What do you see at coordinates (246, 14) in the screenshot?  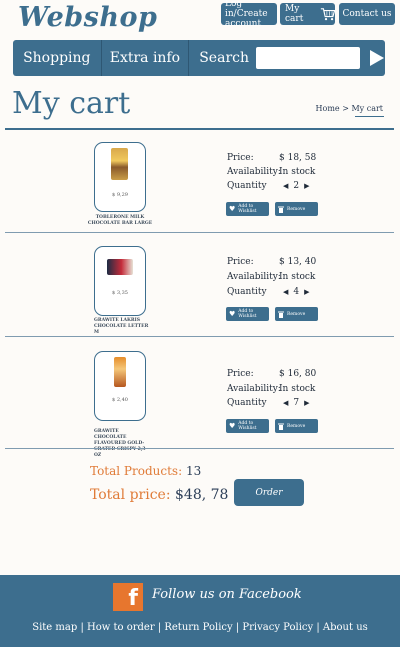 I see `login-label: Log in/Create account` at bounding box center [246, 14].